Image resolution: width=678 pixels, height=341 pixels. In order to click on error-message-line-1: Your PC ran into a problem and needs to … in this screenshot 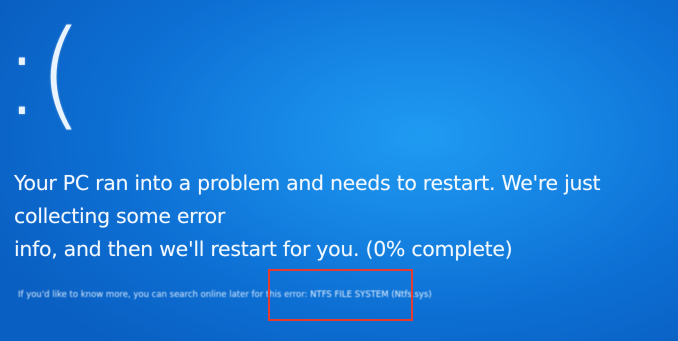, I will do `click(307, 199)`.